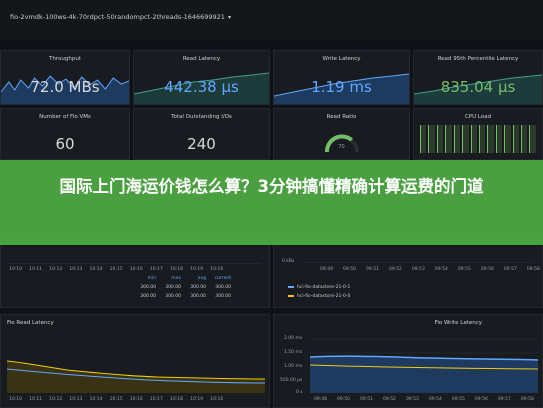 The image size is (543, 408). What do you see at coordinates (458, 323) in the screenshot?
I see `panel-title: Fio Write Latency` at bounding box center [458, 323].